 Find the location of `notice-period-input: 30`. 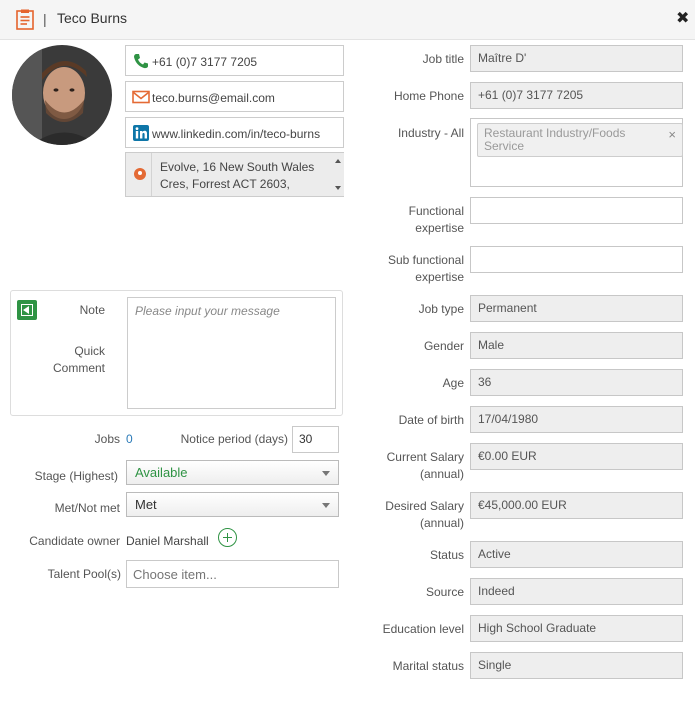

notice-period-input: 30 is located at coordinates (315, 439).